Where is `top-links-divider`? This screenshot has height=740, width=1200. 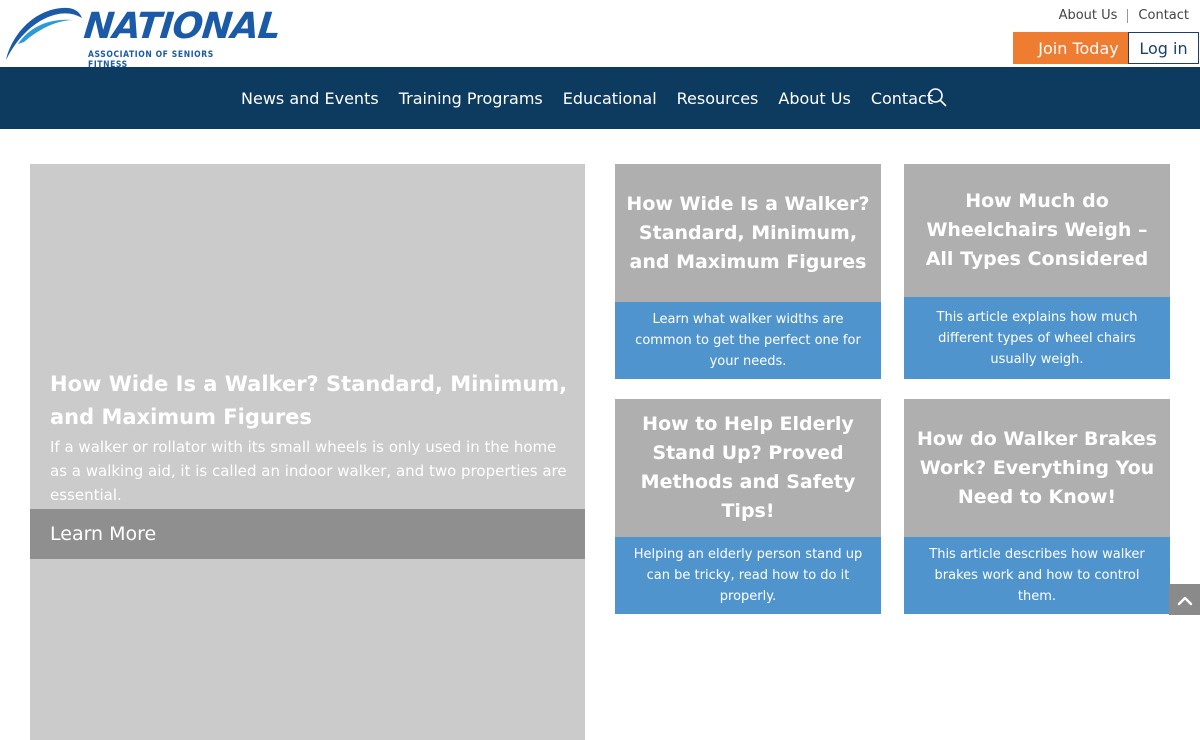 top-links-divider is located at coordinates (1128, 16).